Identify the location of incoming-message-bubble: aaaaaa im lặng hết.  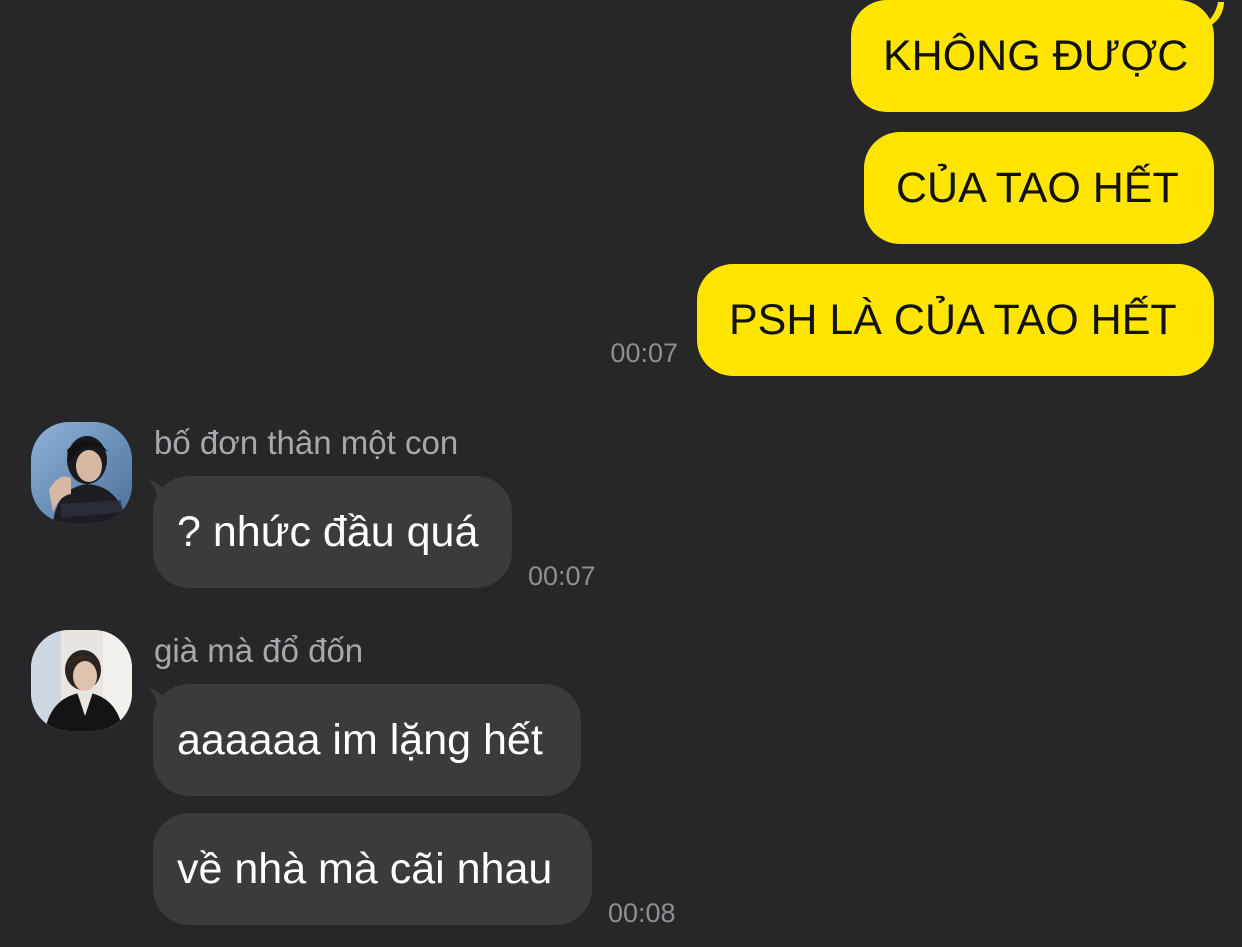
(367, 740).